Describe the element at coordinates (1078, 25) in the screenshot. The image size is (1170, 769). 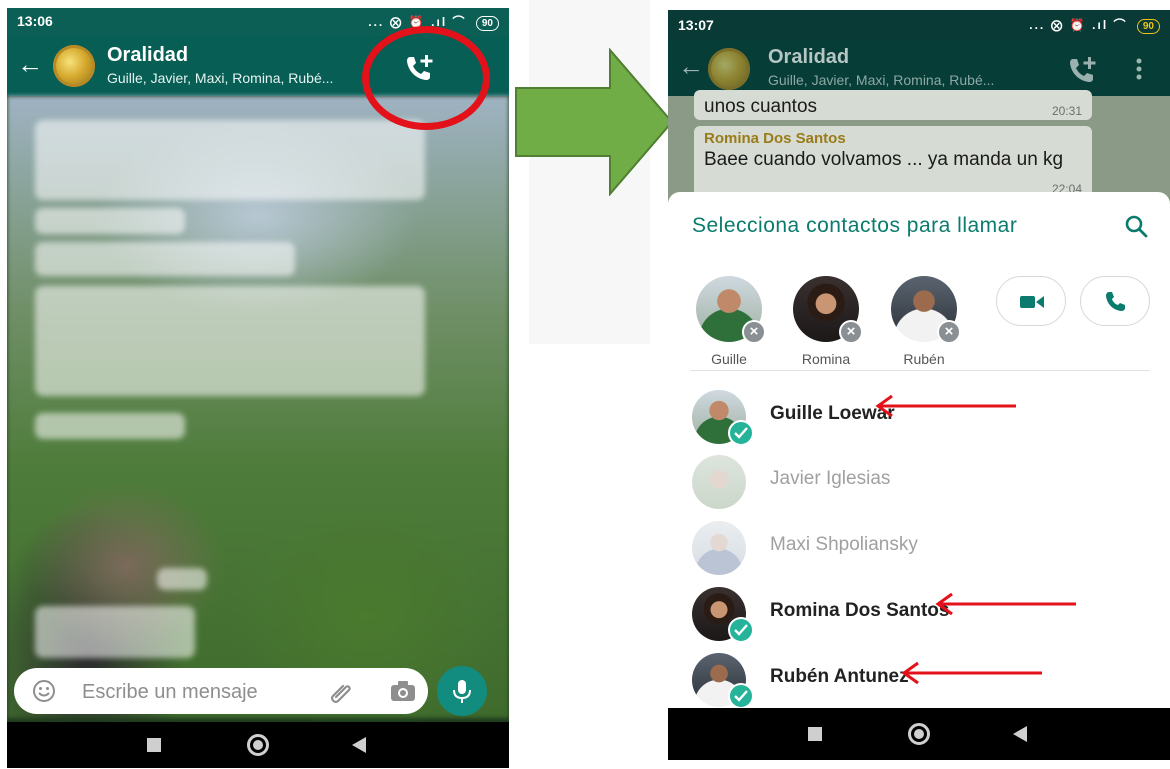
I see `status-icons-text: ... ⨂ ⏰ .ıl ⌒` at that location.